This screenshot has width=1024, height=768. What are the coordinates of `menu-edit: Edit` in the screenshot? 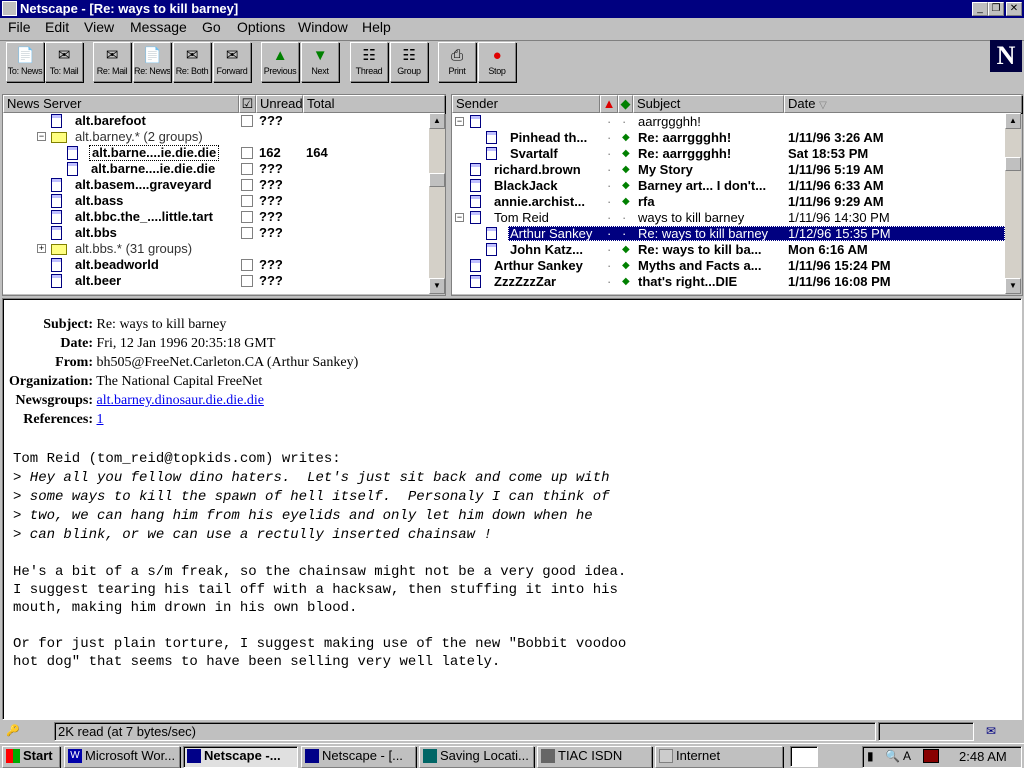 It's located at (57, 27).